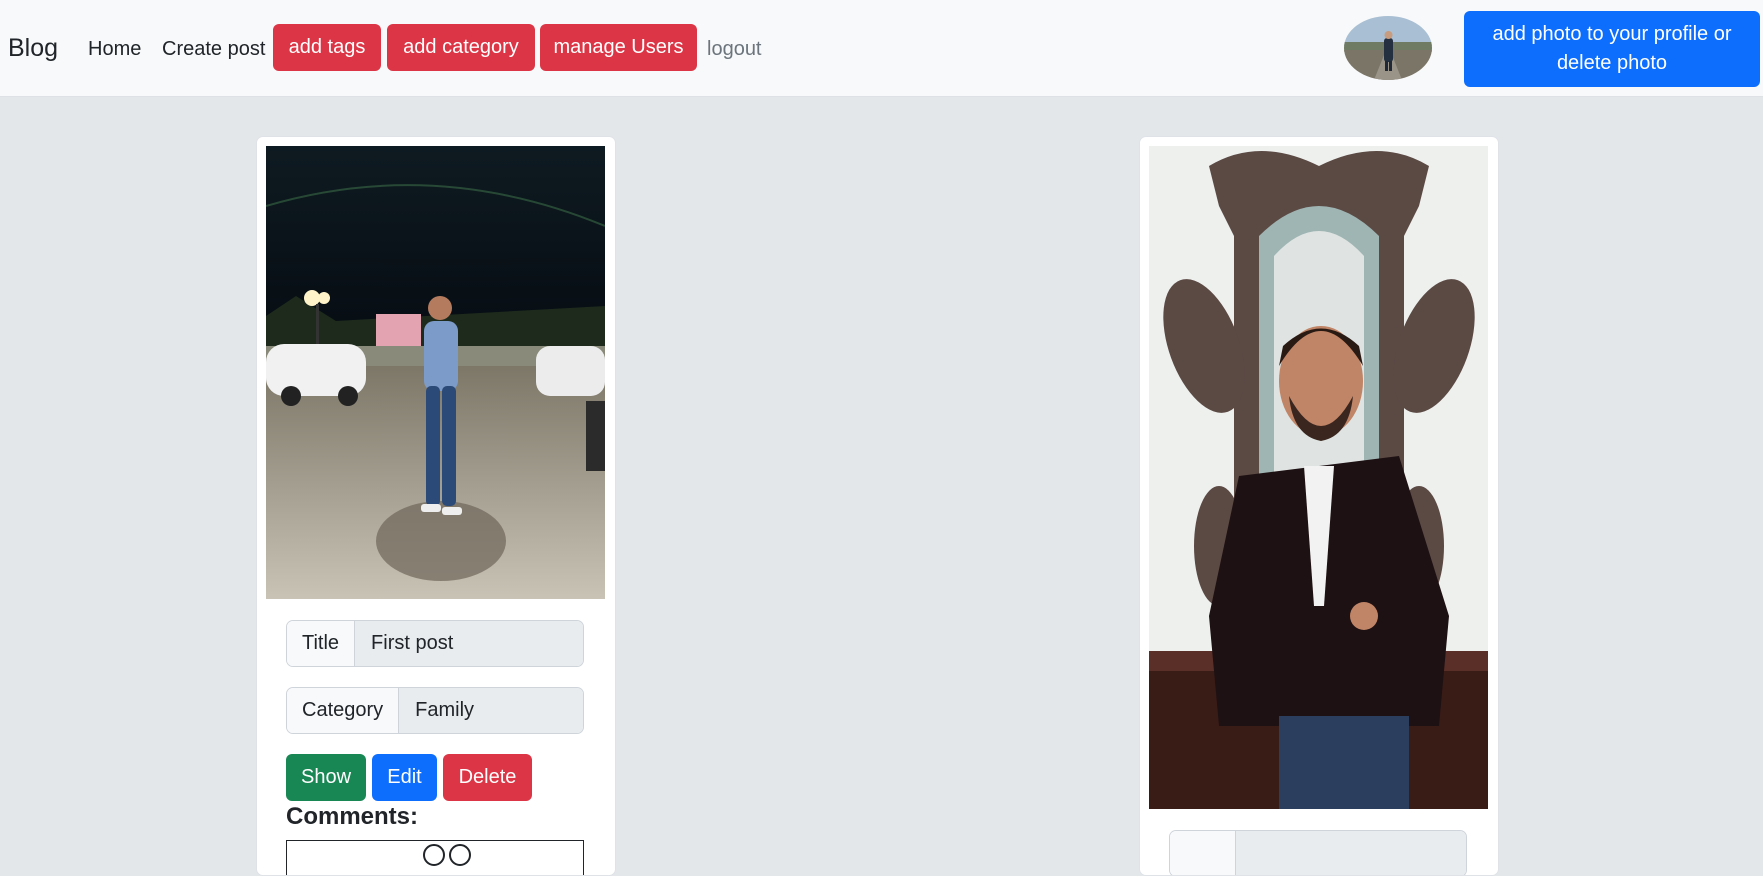 This screenshot has width=1763, height=876. I want to click on title-field: Title First post, so click(435, 643).